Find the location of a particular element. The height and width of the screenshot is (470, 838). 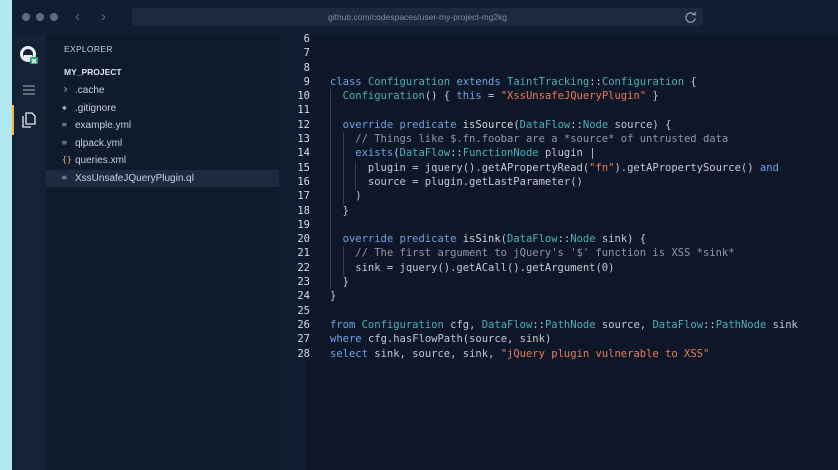

line-number: 22 is located at coordinates (303, 267).